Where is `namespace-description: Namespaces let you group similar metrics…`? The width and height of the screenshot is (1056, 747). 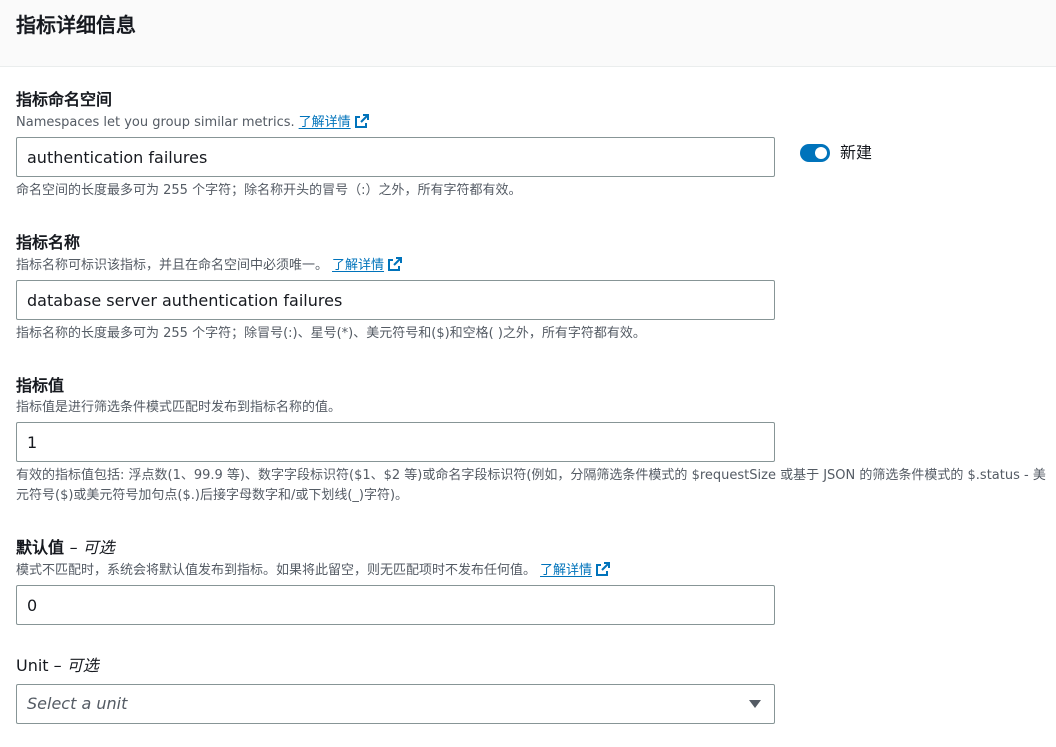
namespace-description: Namespaces let you group similar metrics… is located at coordinates (531, 122).